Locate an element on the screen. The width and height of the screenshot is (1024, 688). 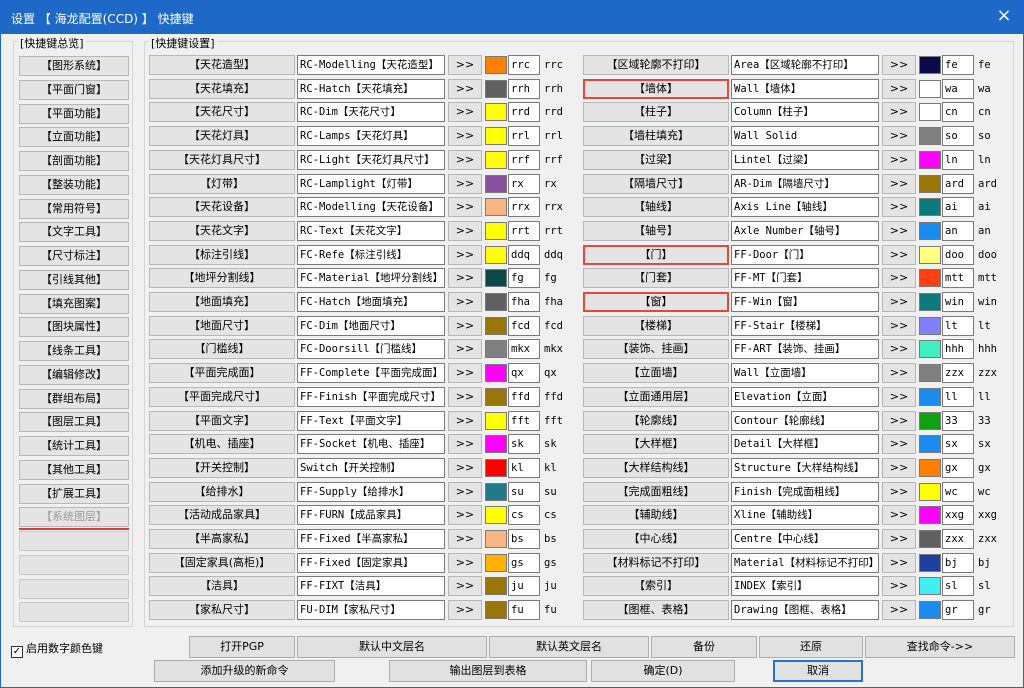
find-command-button: 查找命令->> is located at coordinates (940, 647).